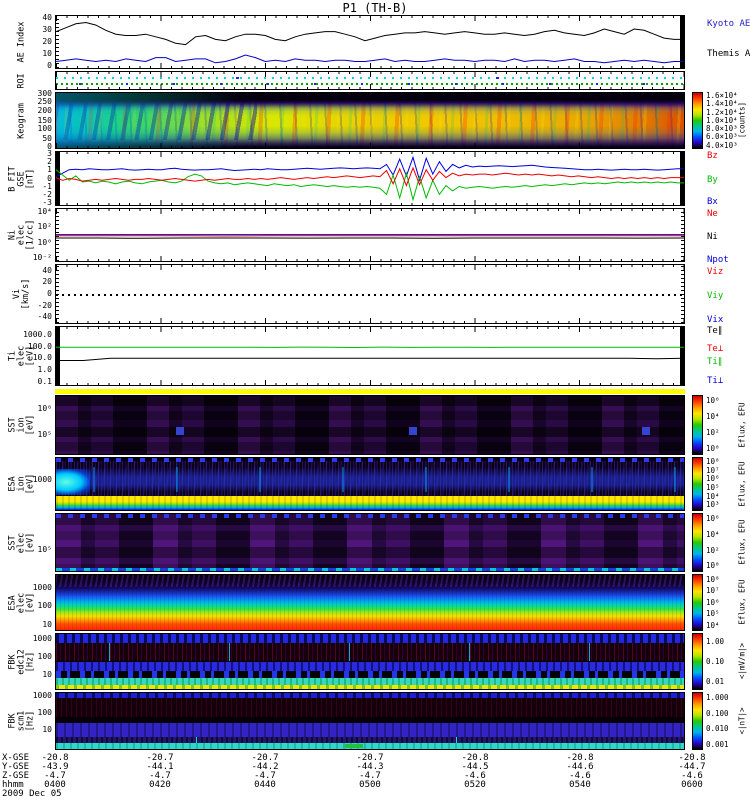 This screenshot has height=800, width=750. What do you see at coordinates (44, 549) in the screenshot?
I see `y-tick: 10⁵` at bounding box center [44, 549].